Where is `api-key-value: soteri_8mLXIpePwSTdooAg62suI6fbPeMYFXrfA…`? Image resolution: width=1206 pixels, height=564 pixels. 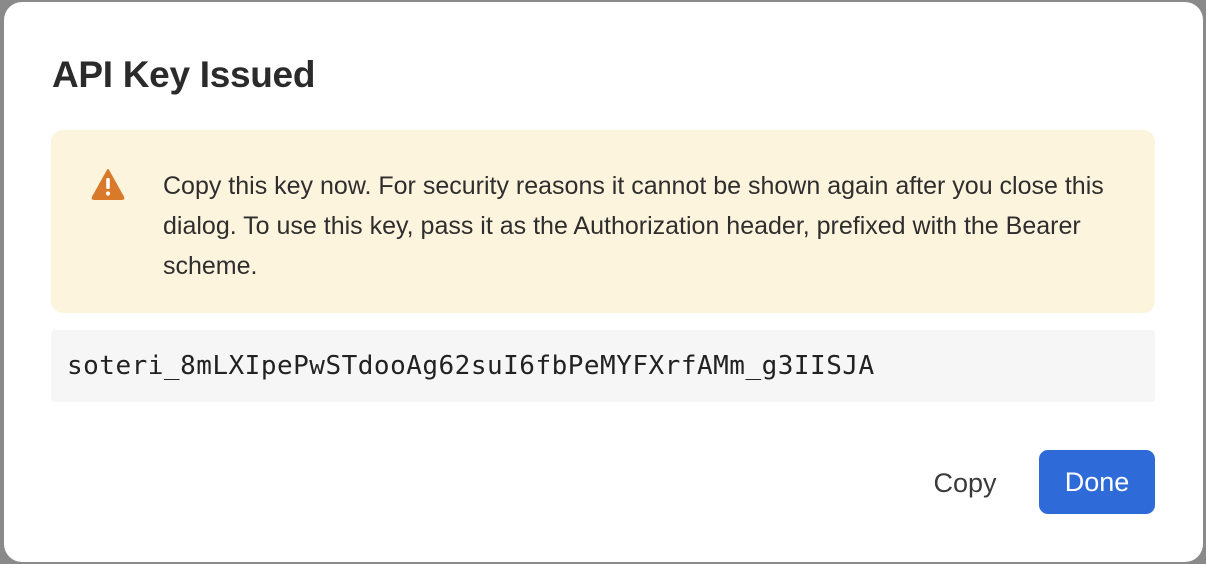 api-key-value: soteri_8mLXIpePwSTdooAg62suI6fbPeMYFXrfA… is located at coordinates (471, 366).